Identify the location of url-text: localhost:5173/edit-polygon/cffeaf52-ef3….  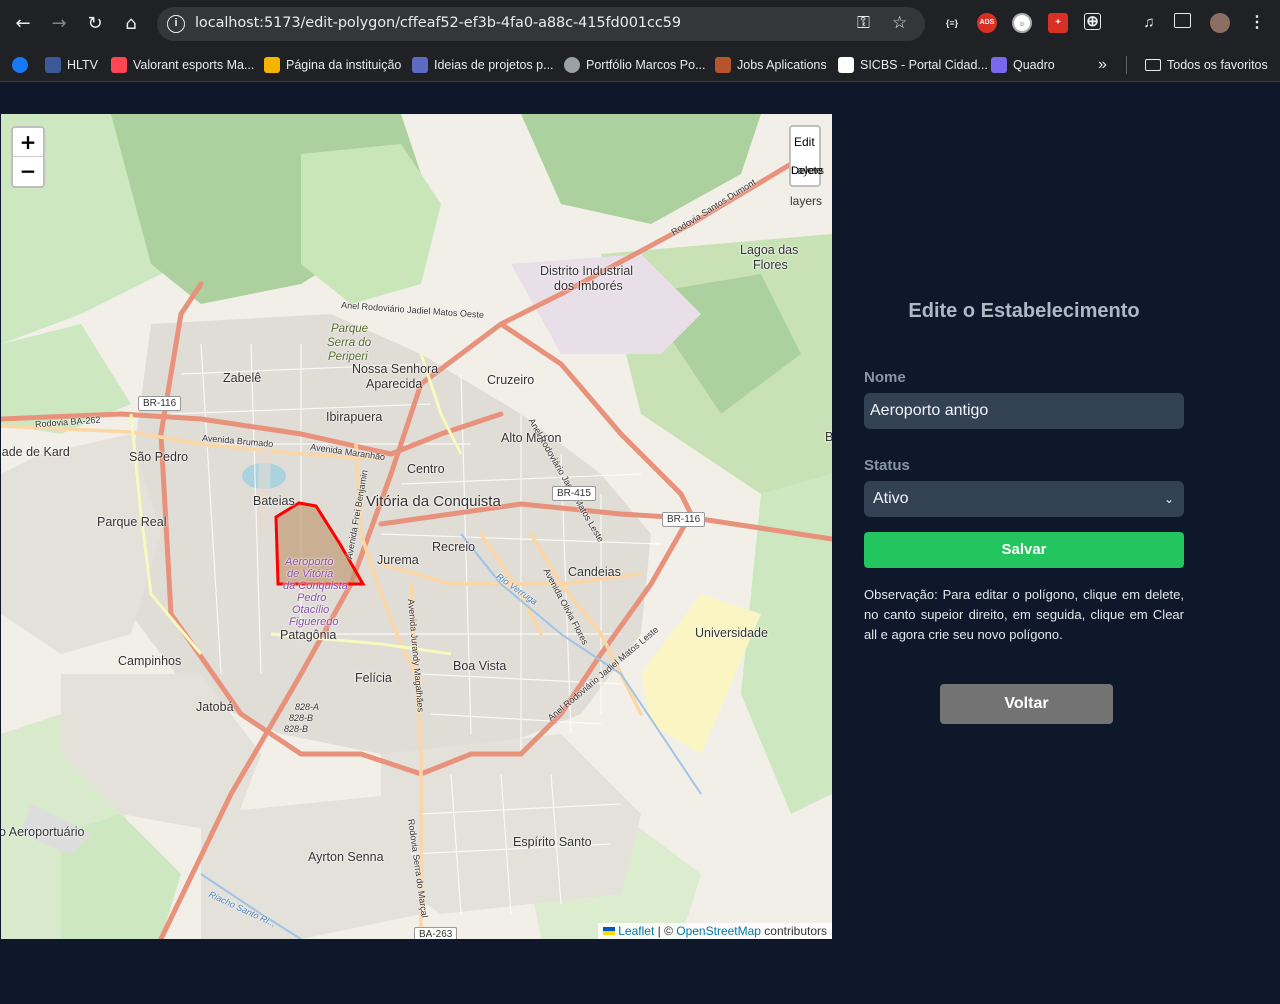
(438, 23).